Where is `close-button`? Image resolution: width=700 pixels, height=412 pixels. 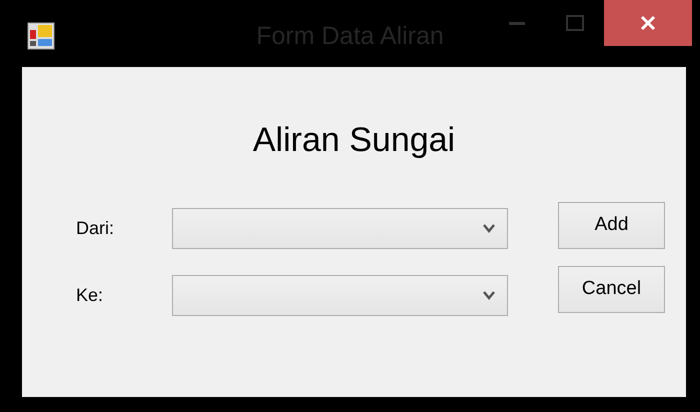
close-button is located at coordinates (648, 23).